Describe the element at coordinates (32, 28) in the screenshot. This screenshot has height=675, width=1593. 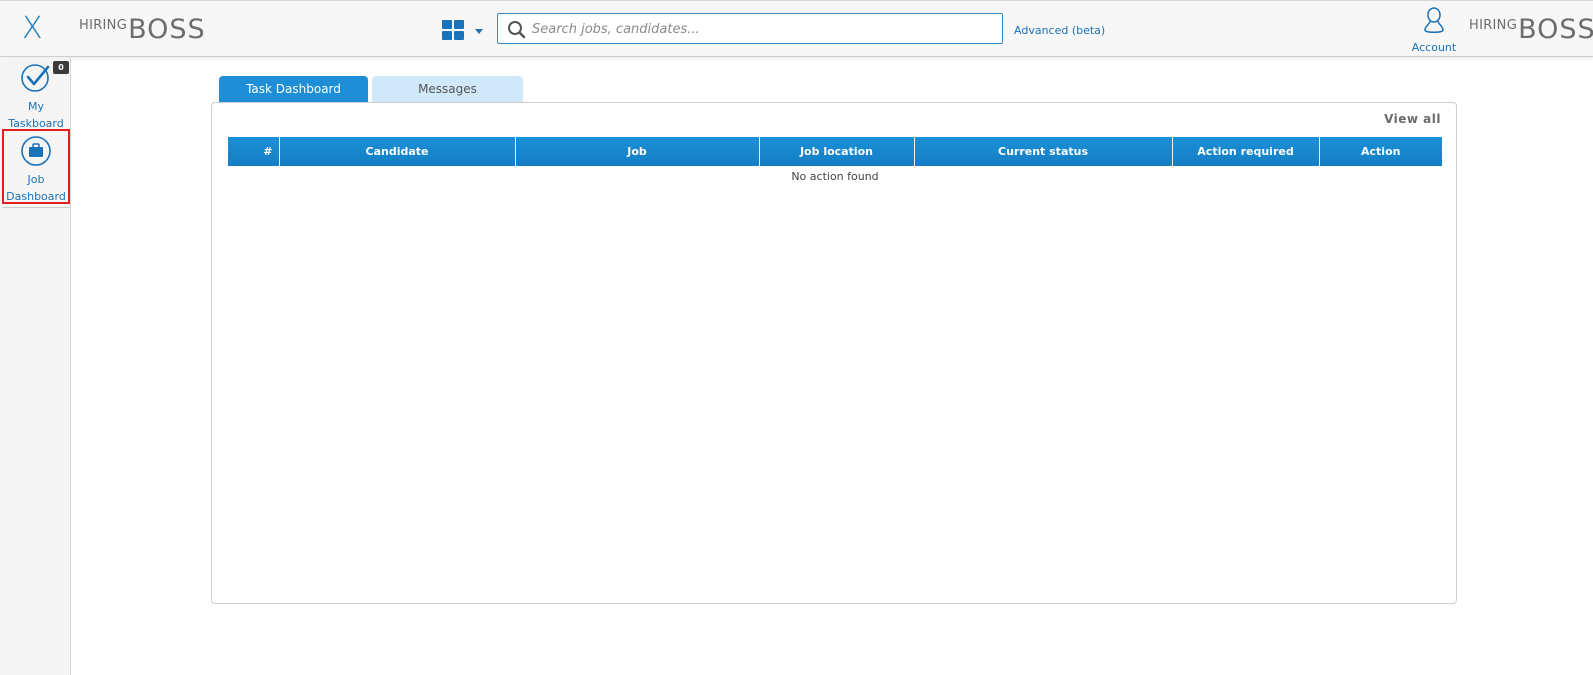
I see `close-button: X` at that location.